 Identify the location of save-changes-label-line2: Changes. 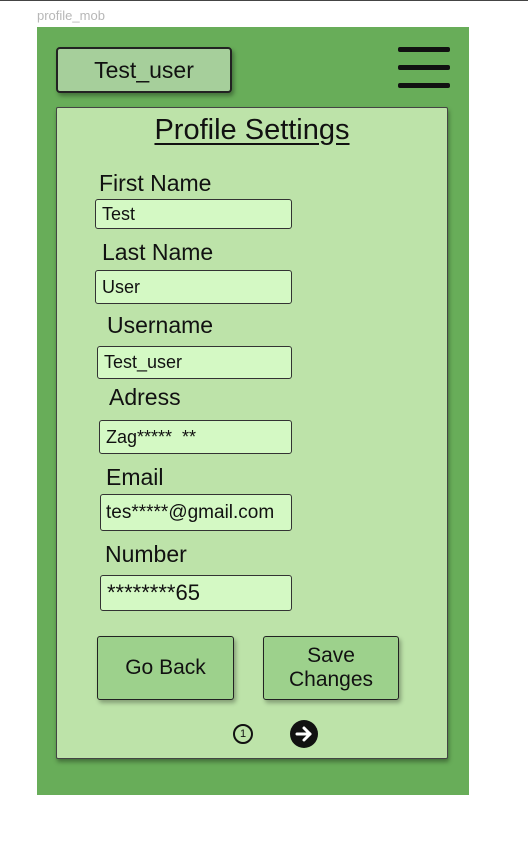
(331, 679).